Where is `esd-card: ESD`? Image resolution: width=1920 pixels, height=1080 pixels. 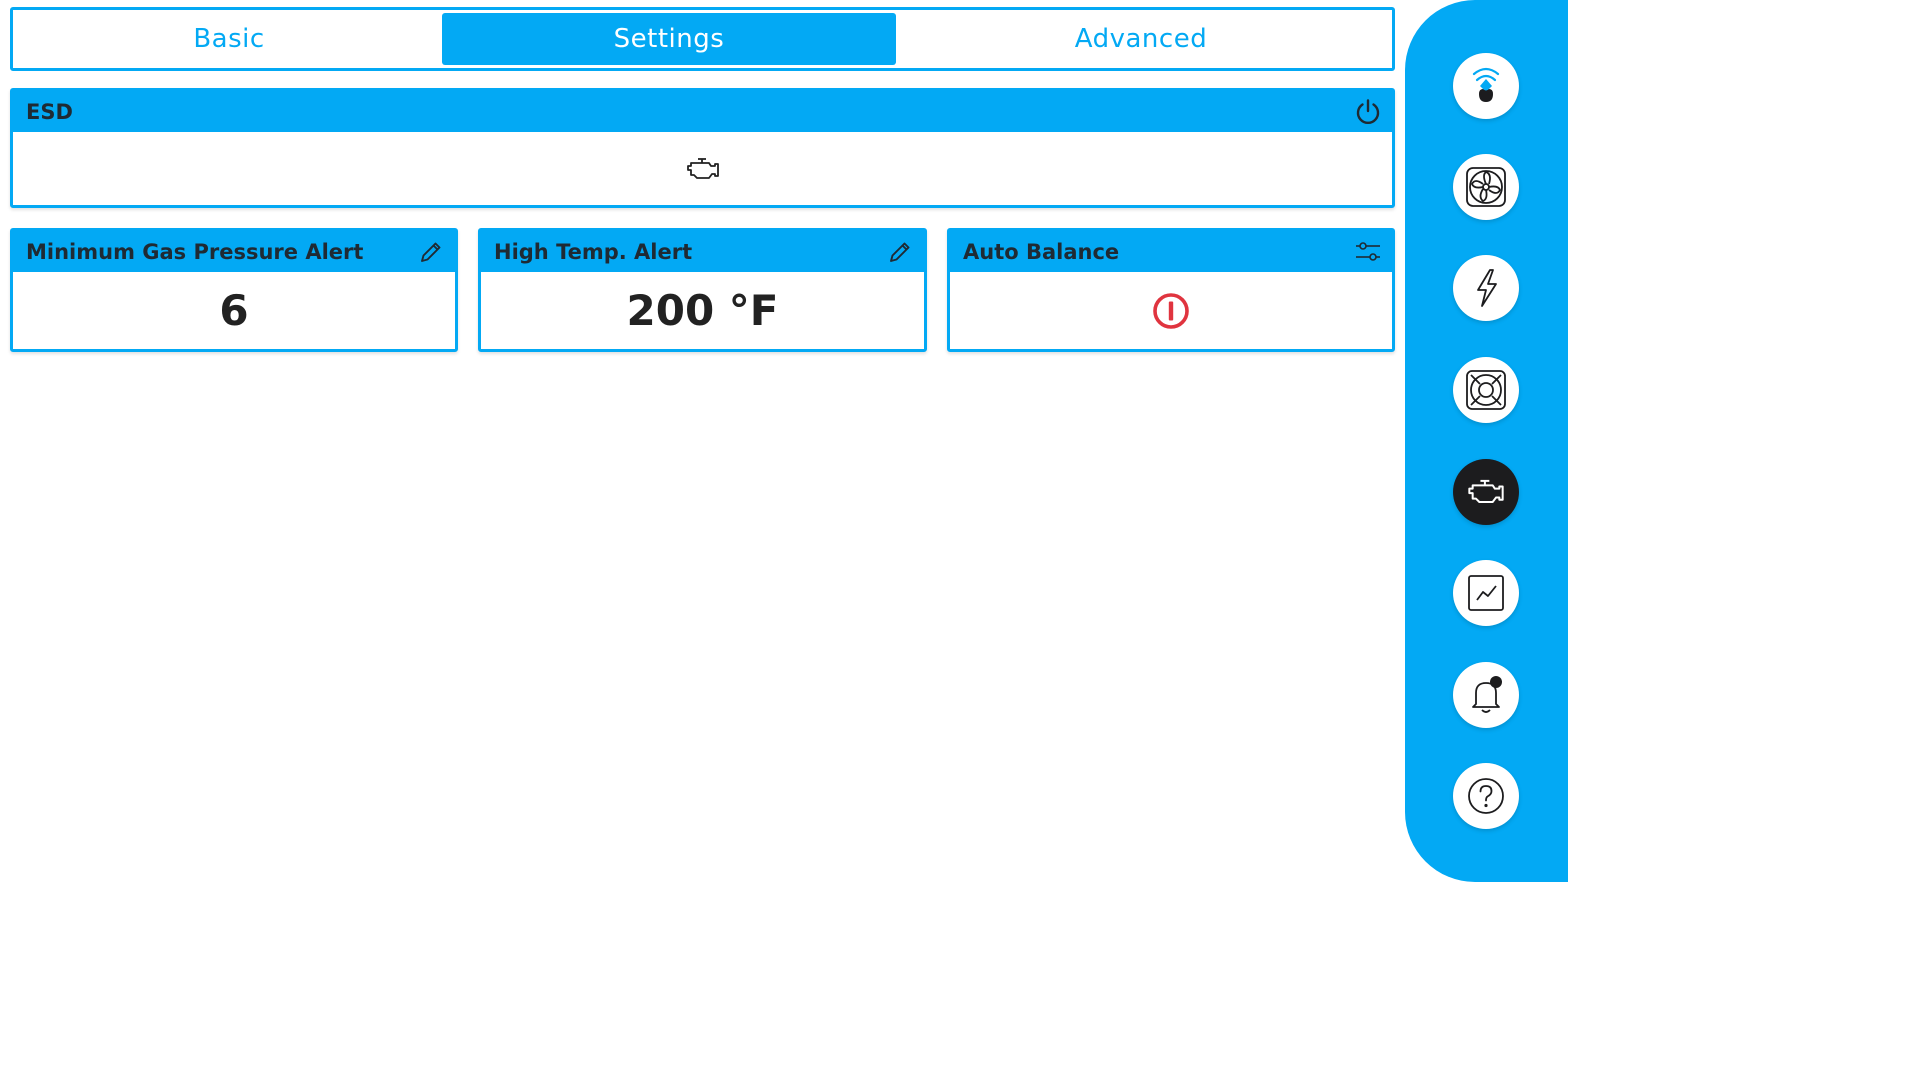
esd-card: ESD is located at coordinates (702, 148).